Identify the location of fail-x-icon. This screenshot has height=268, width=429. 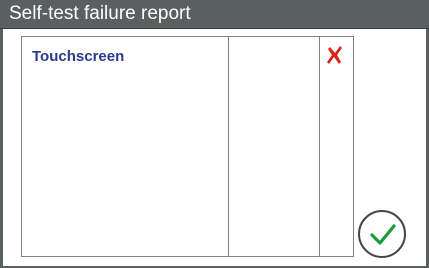
(335, 55).